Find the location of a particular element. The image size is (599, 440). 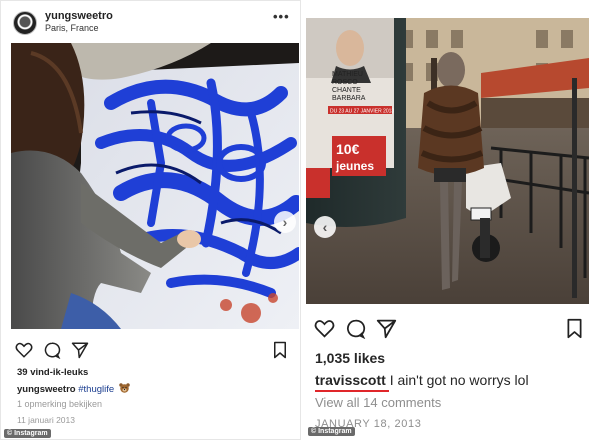

avatar is located at coordinates (25, 23).